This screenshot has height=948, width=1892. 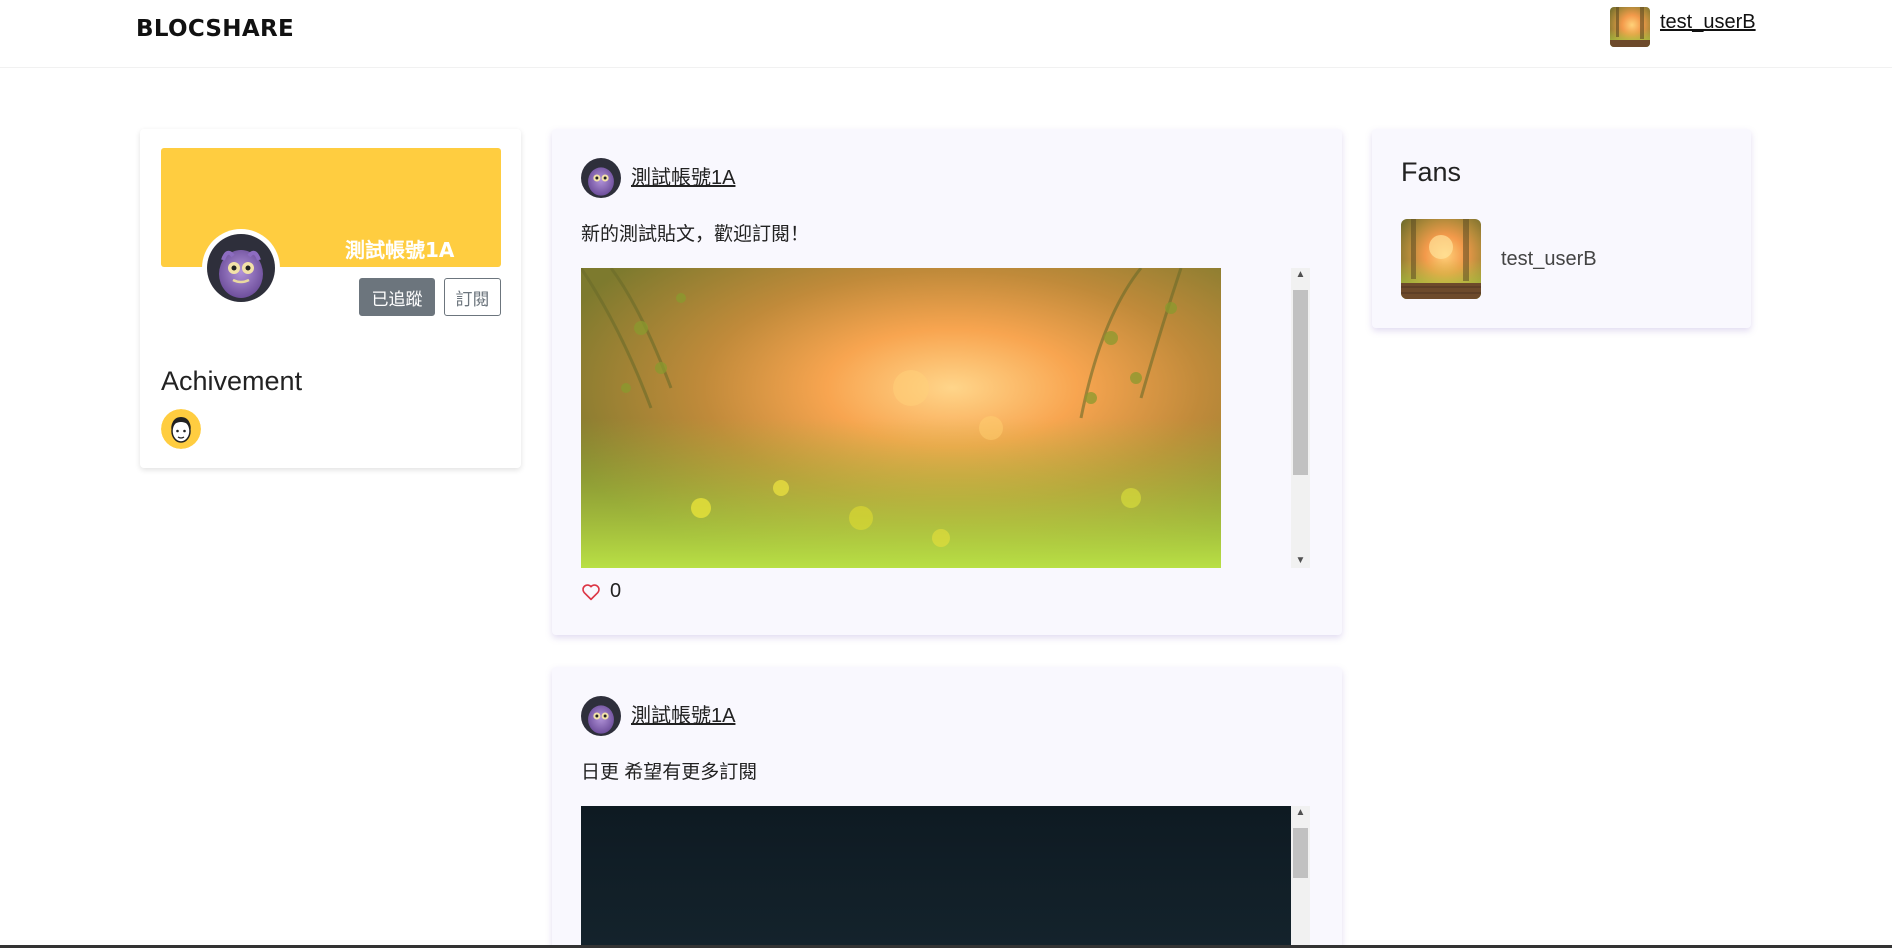 What do you see at coordinates (616, 591) in the screenshot?
I see `like-count: 0` at bounding box center [616, 591].